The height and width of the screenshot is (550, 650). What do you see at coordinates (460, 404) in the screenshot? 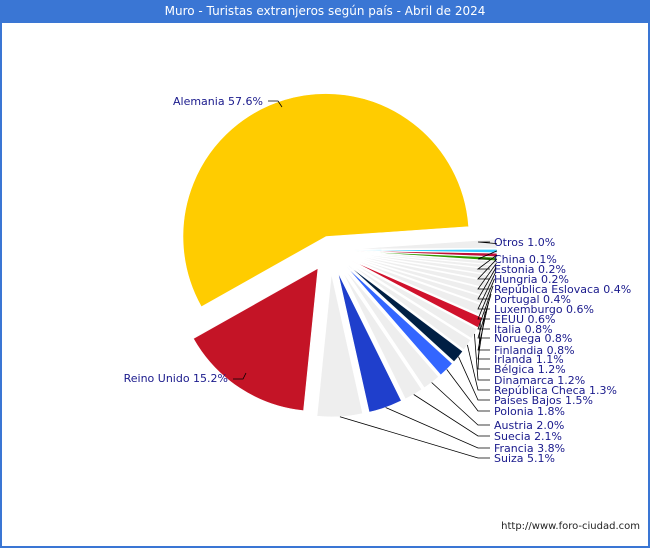
I see `leader-austria` at bounding box center [460, 404].